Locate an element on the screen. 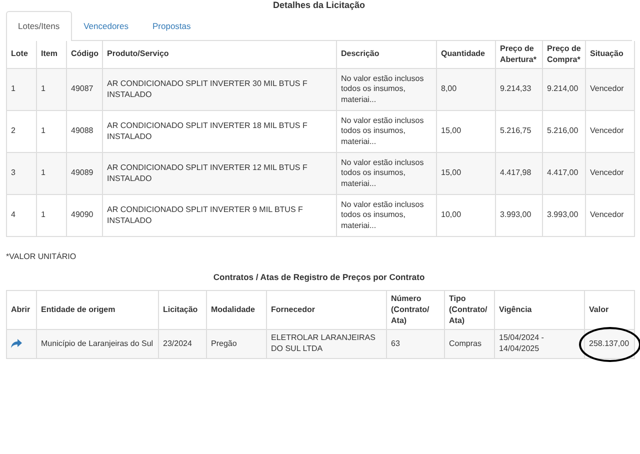 This screenshot has height=454, width=640. table-cell: 3 is located at coordinates (21, 173).